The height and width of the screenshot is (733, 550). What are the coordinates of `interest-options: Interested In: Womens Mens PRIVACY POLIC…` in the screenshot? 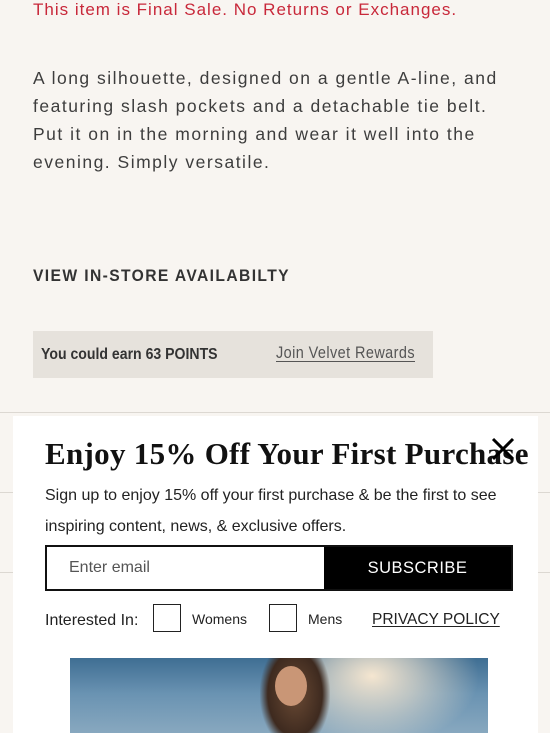 It's located at (280, 619).